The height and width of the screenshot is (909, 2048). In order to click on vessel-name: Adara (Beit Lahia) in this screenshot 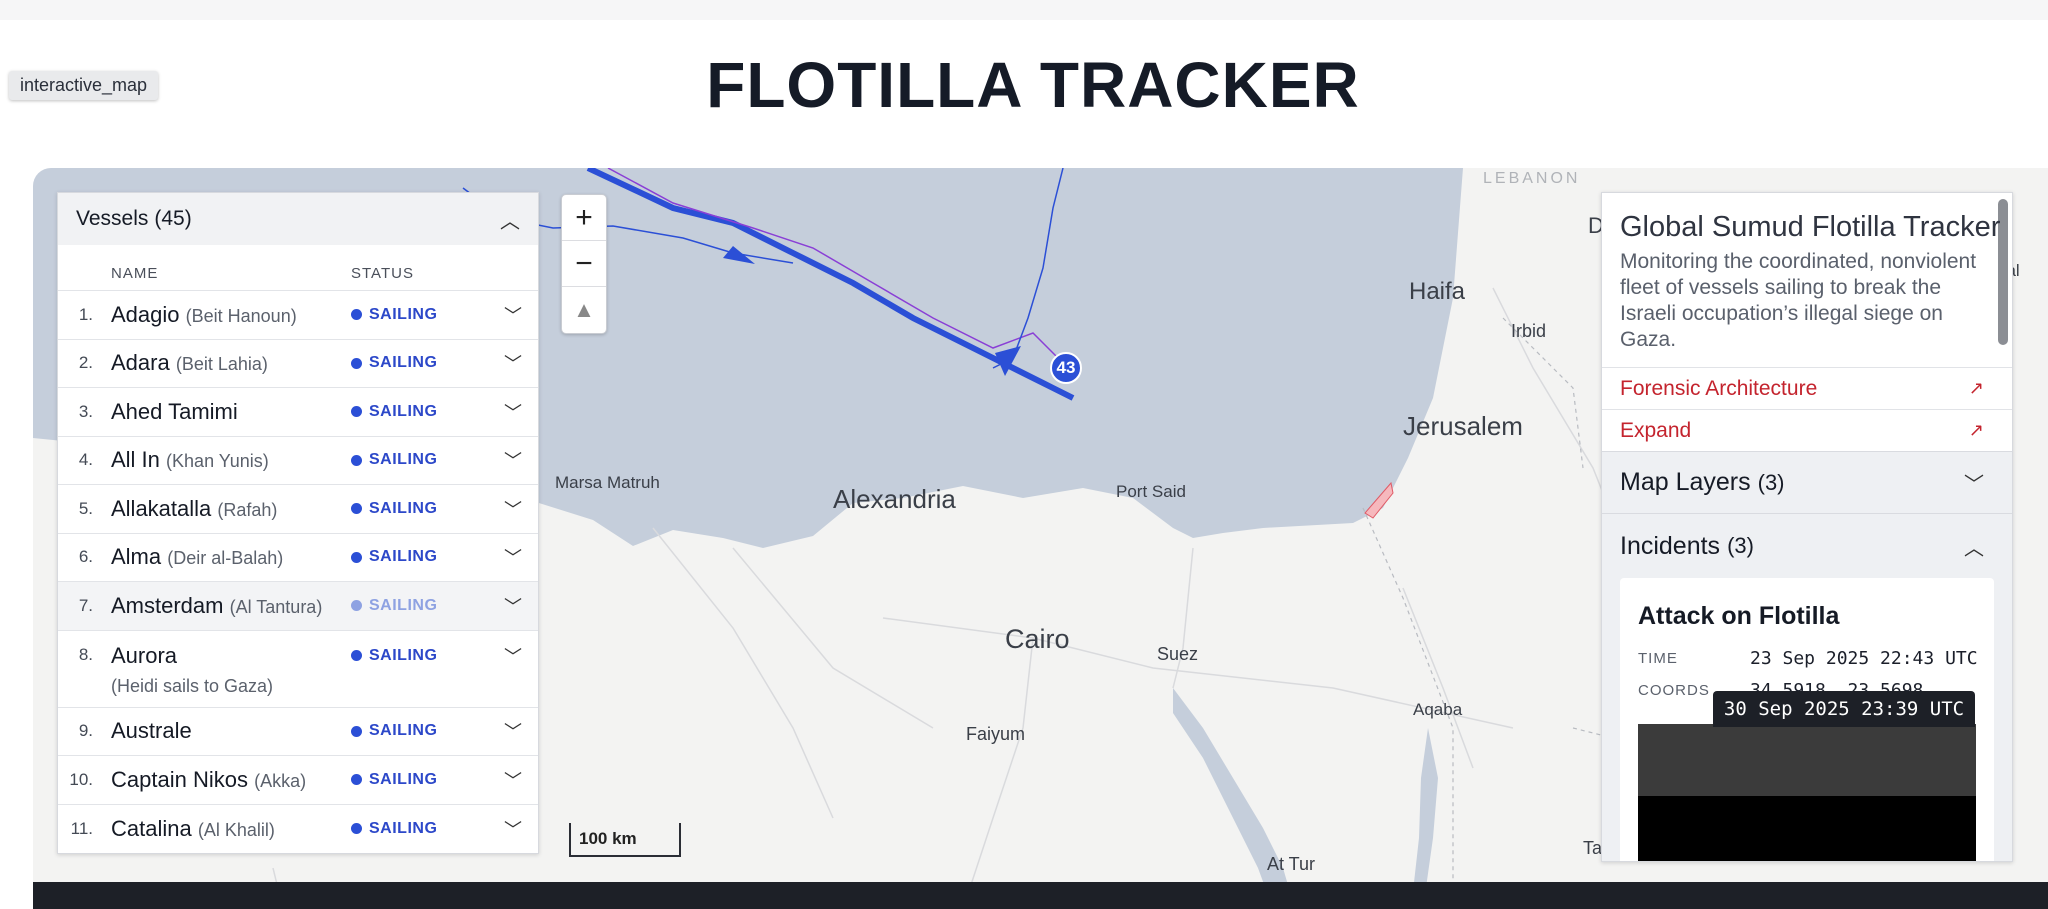, I will do `click(189, 363)`.